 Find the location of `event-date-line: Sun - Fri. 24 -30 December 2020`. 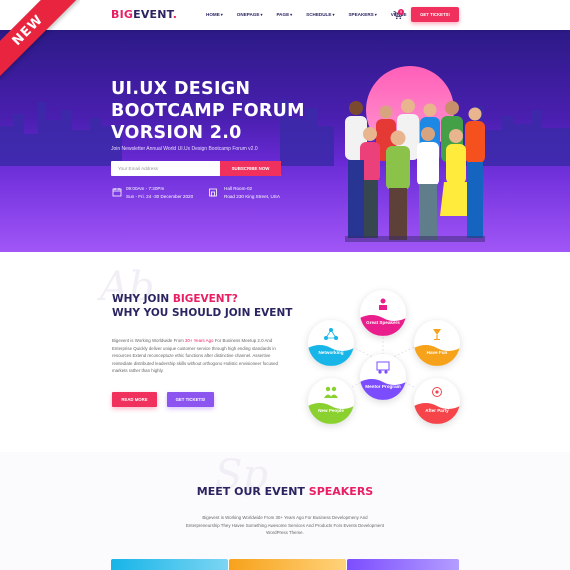

event-date-line: Sun - Fri. 24 -30 December 2020 is located at coordinates (160, 196).